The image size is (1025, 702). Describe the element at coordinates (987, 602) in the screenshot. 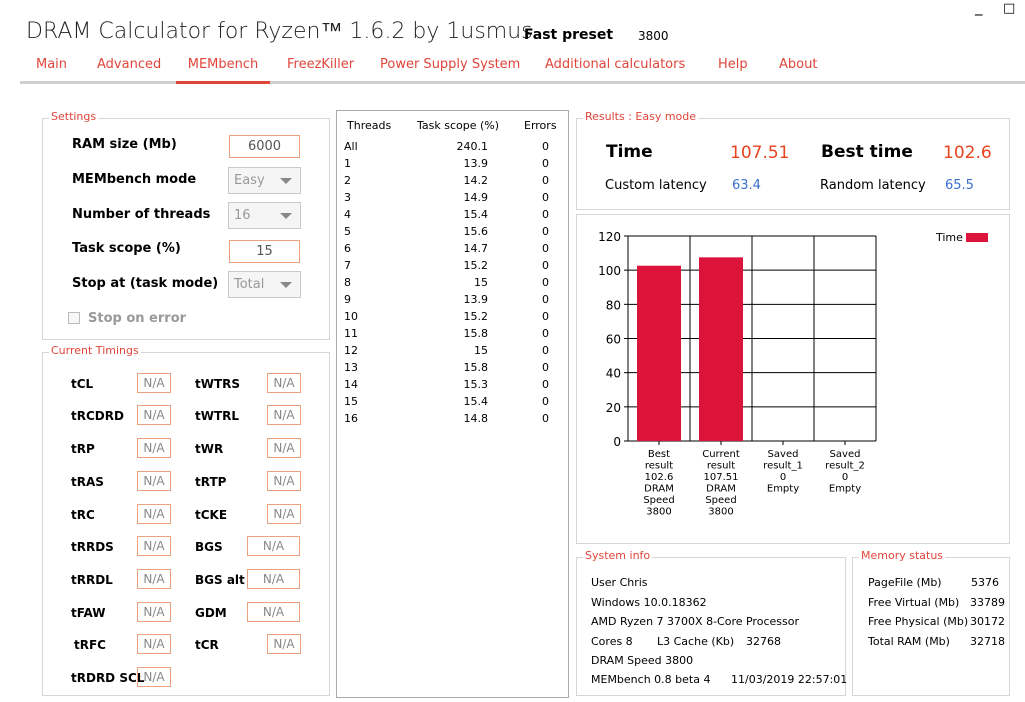

I see `memory-value: 33789` at that location.